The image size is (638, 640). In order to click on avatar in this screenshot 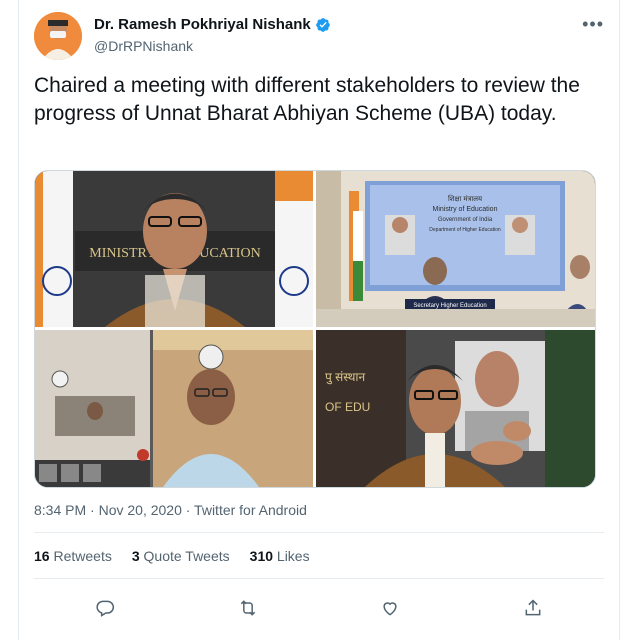, I will do `click(58, 36)`.